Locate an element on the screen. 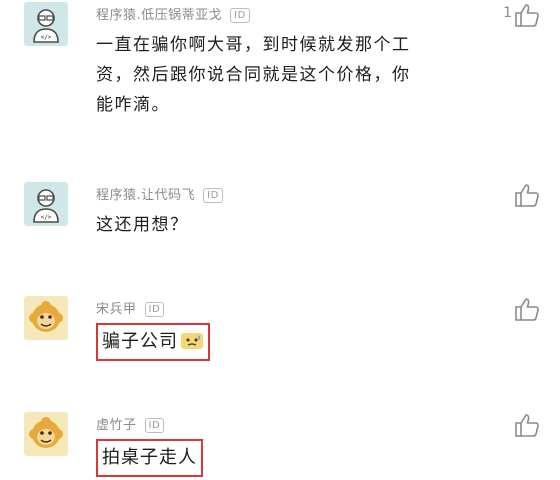 Image resolution: width=560 pixels, height=480 pixels. sweat-emoji-icon is located at coordinates (192, 341).